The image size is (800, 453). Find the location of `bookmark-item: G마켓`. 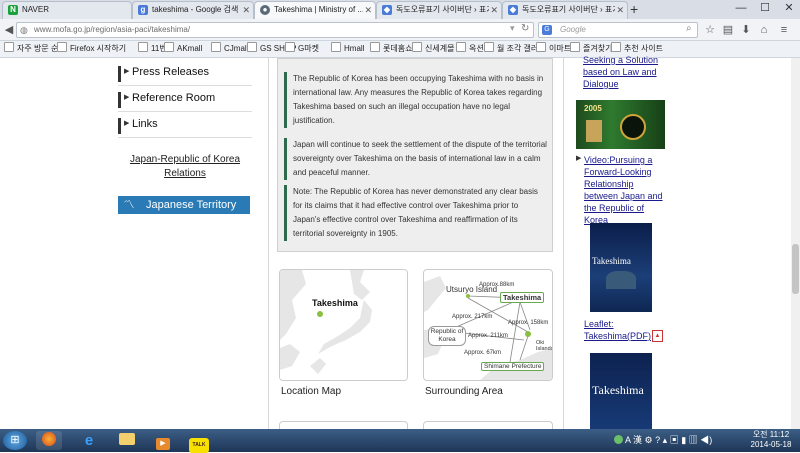

bookmark-item: G마켓 is located at coordinates (302, 48).